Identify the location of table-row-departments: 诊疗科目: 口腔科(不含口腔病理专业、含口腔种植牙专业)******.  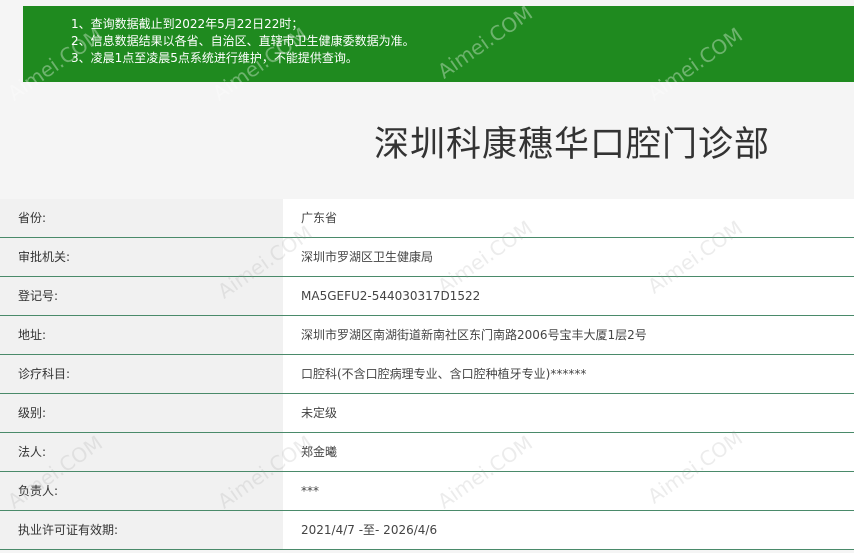
(427, 374).